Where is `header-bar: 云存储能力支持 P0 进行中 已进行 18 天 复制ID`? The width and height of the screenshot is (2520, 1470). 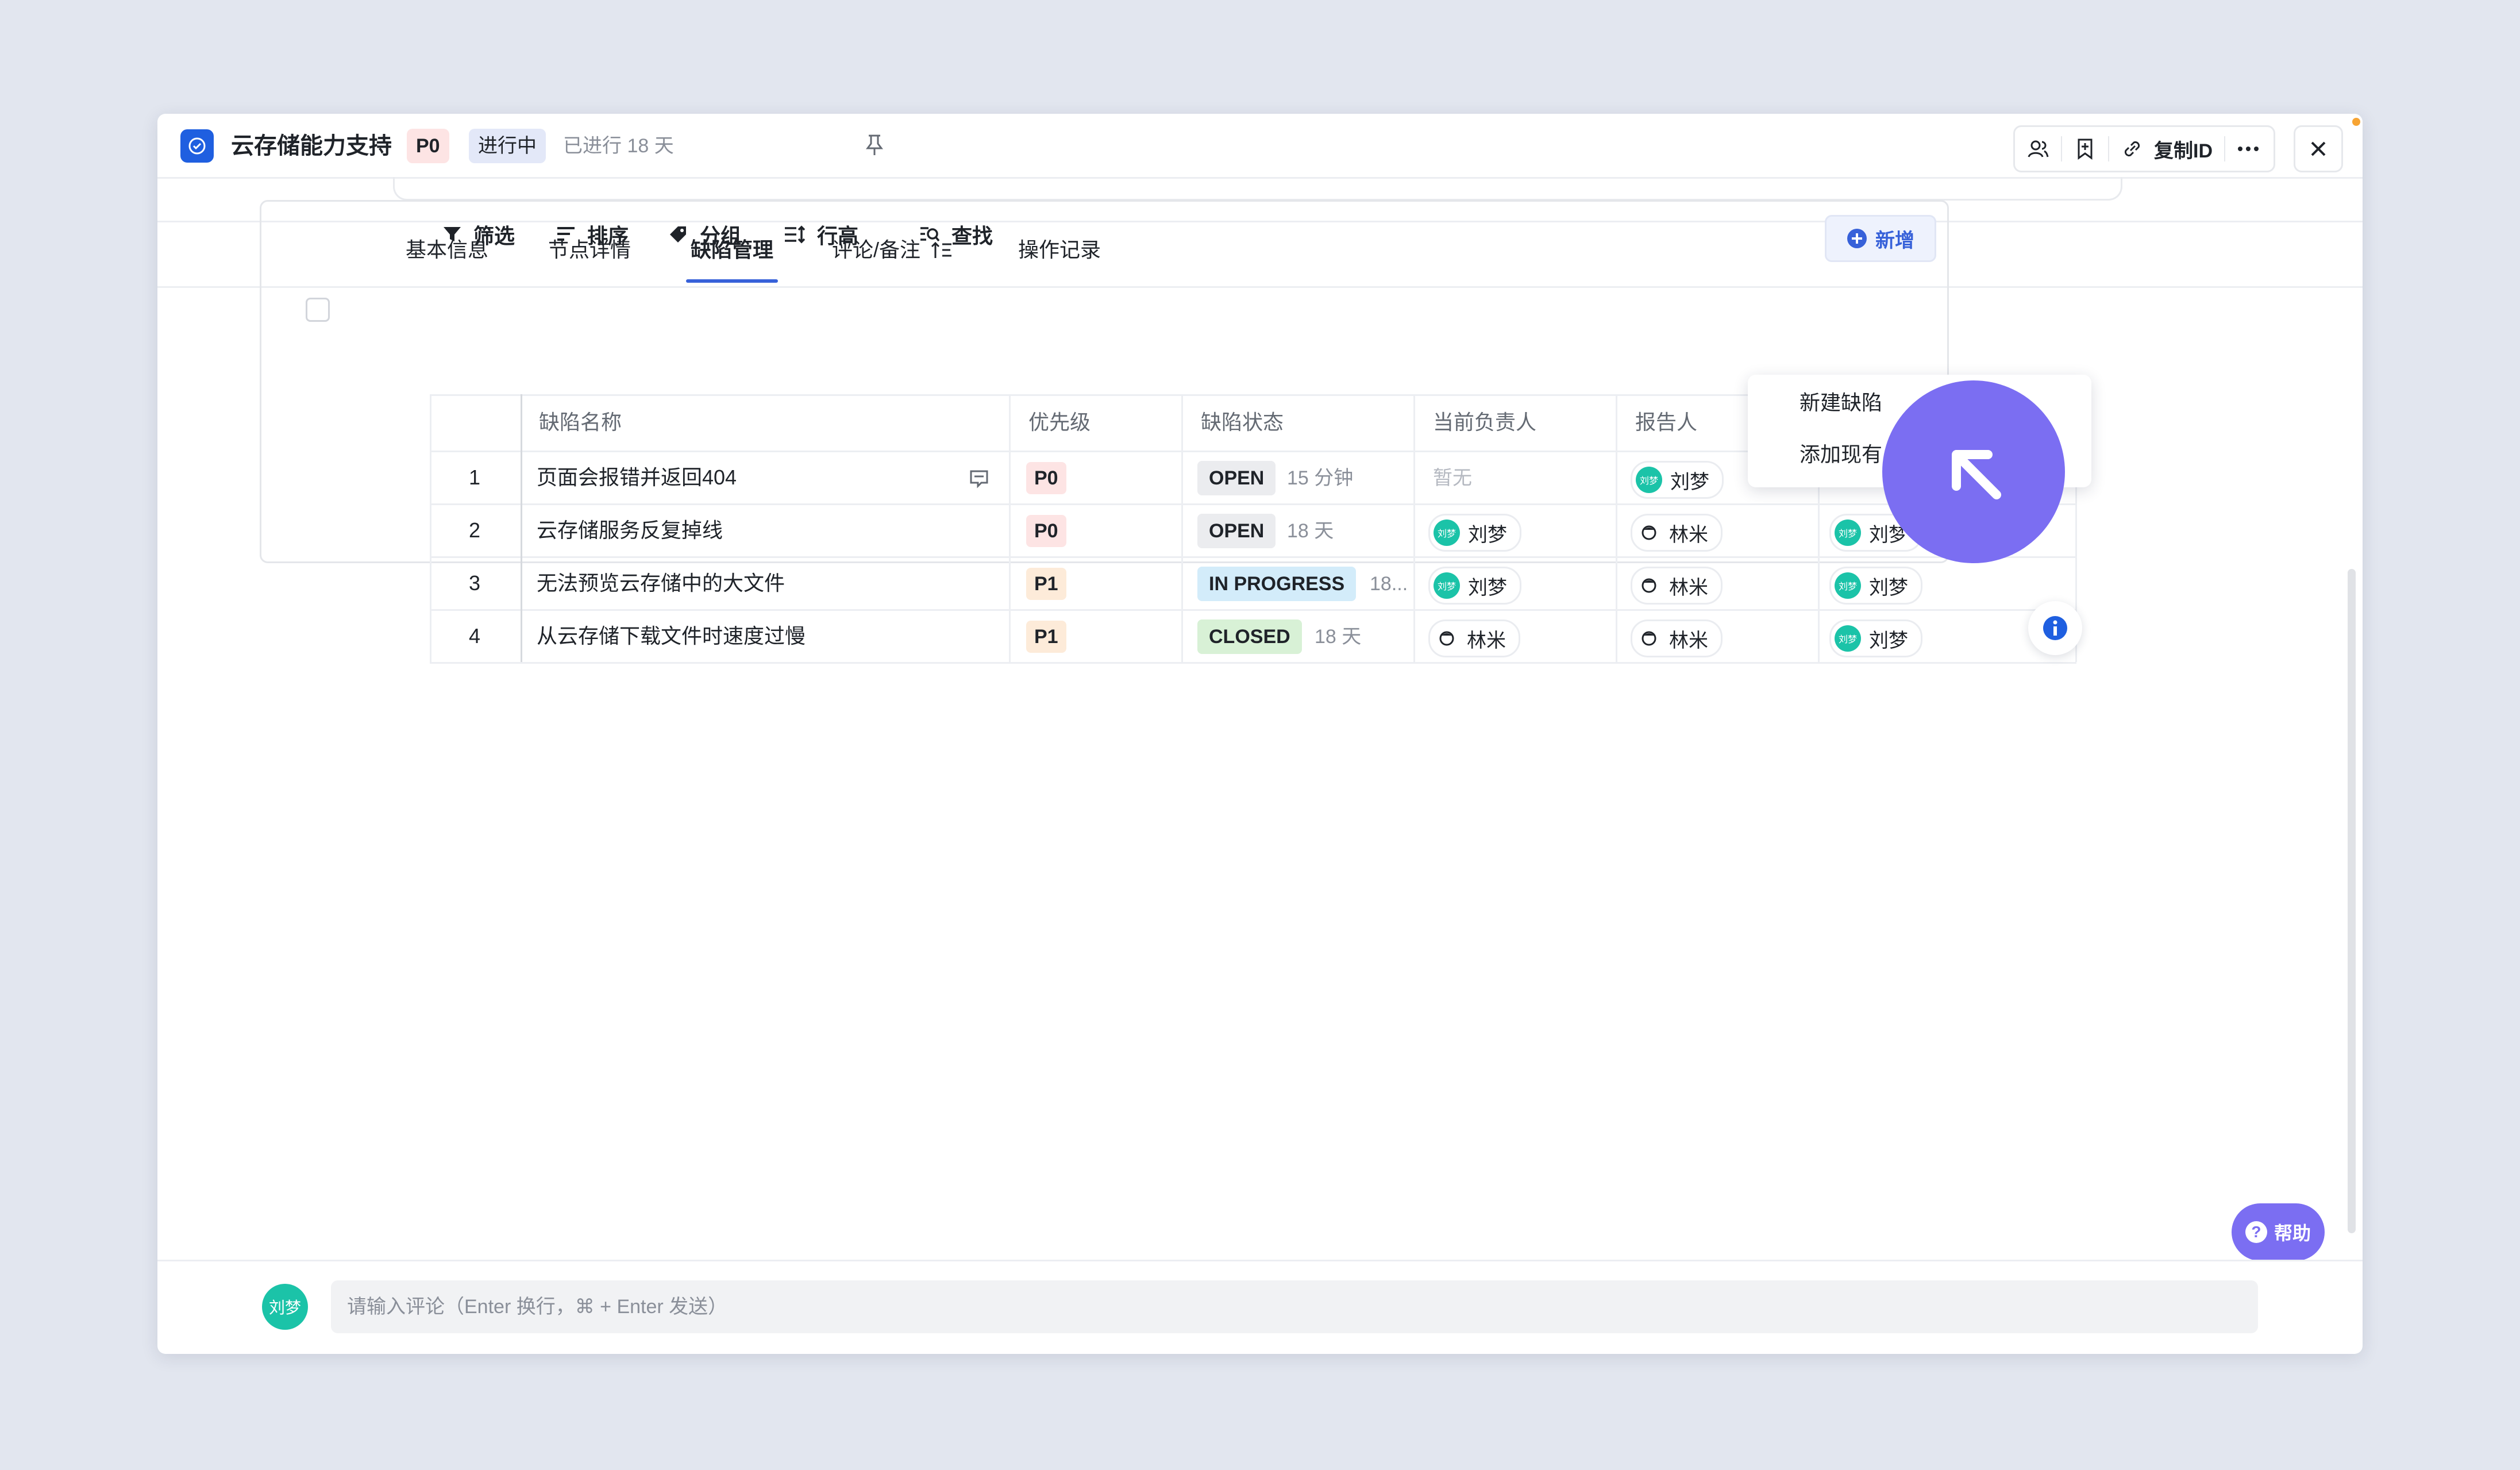 header-bar: 云存储能力支持 P0 进行中 已进行 18 天 复制ID is located at coordinates (1260, 146).